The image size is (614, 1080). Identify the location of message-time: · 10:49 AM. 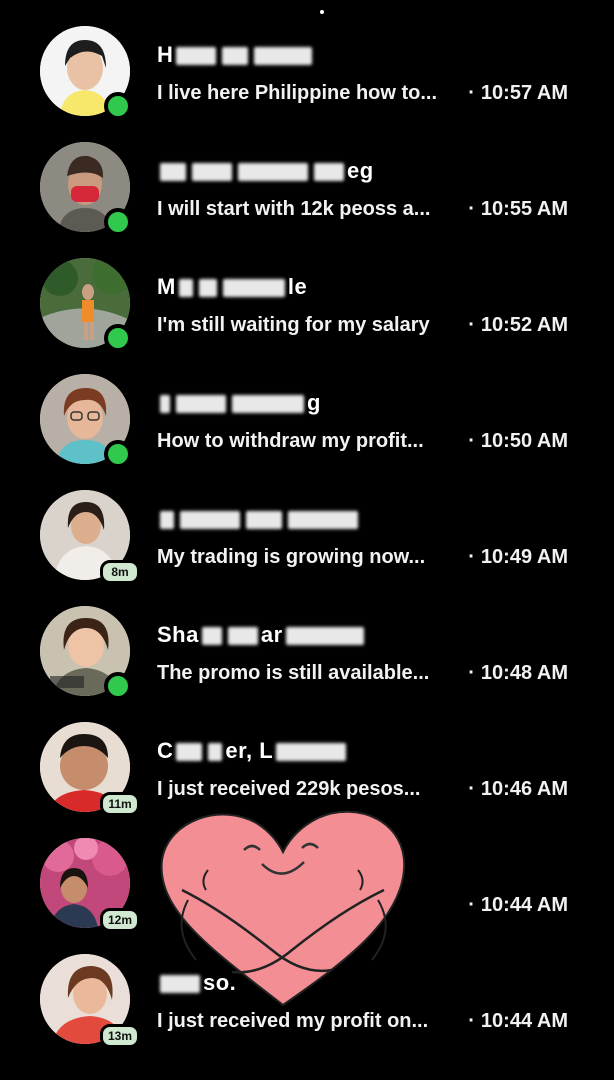
(518, 557).